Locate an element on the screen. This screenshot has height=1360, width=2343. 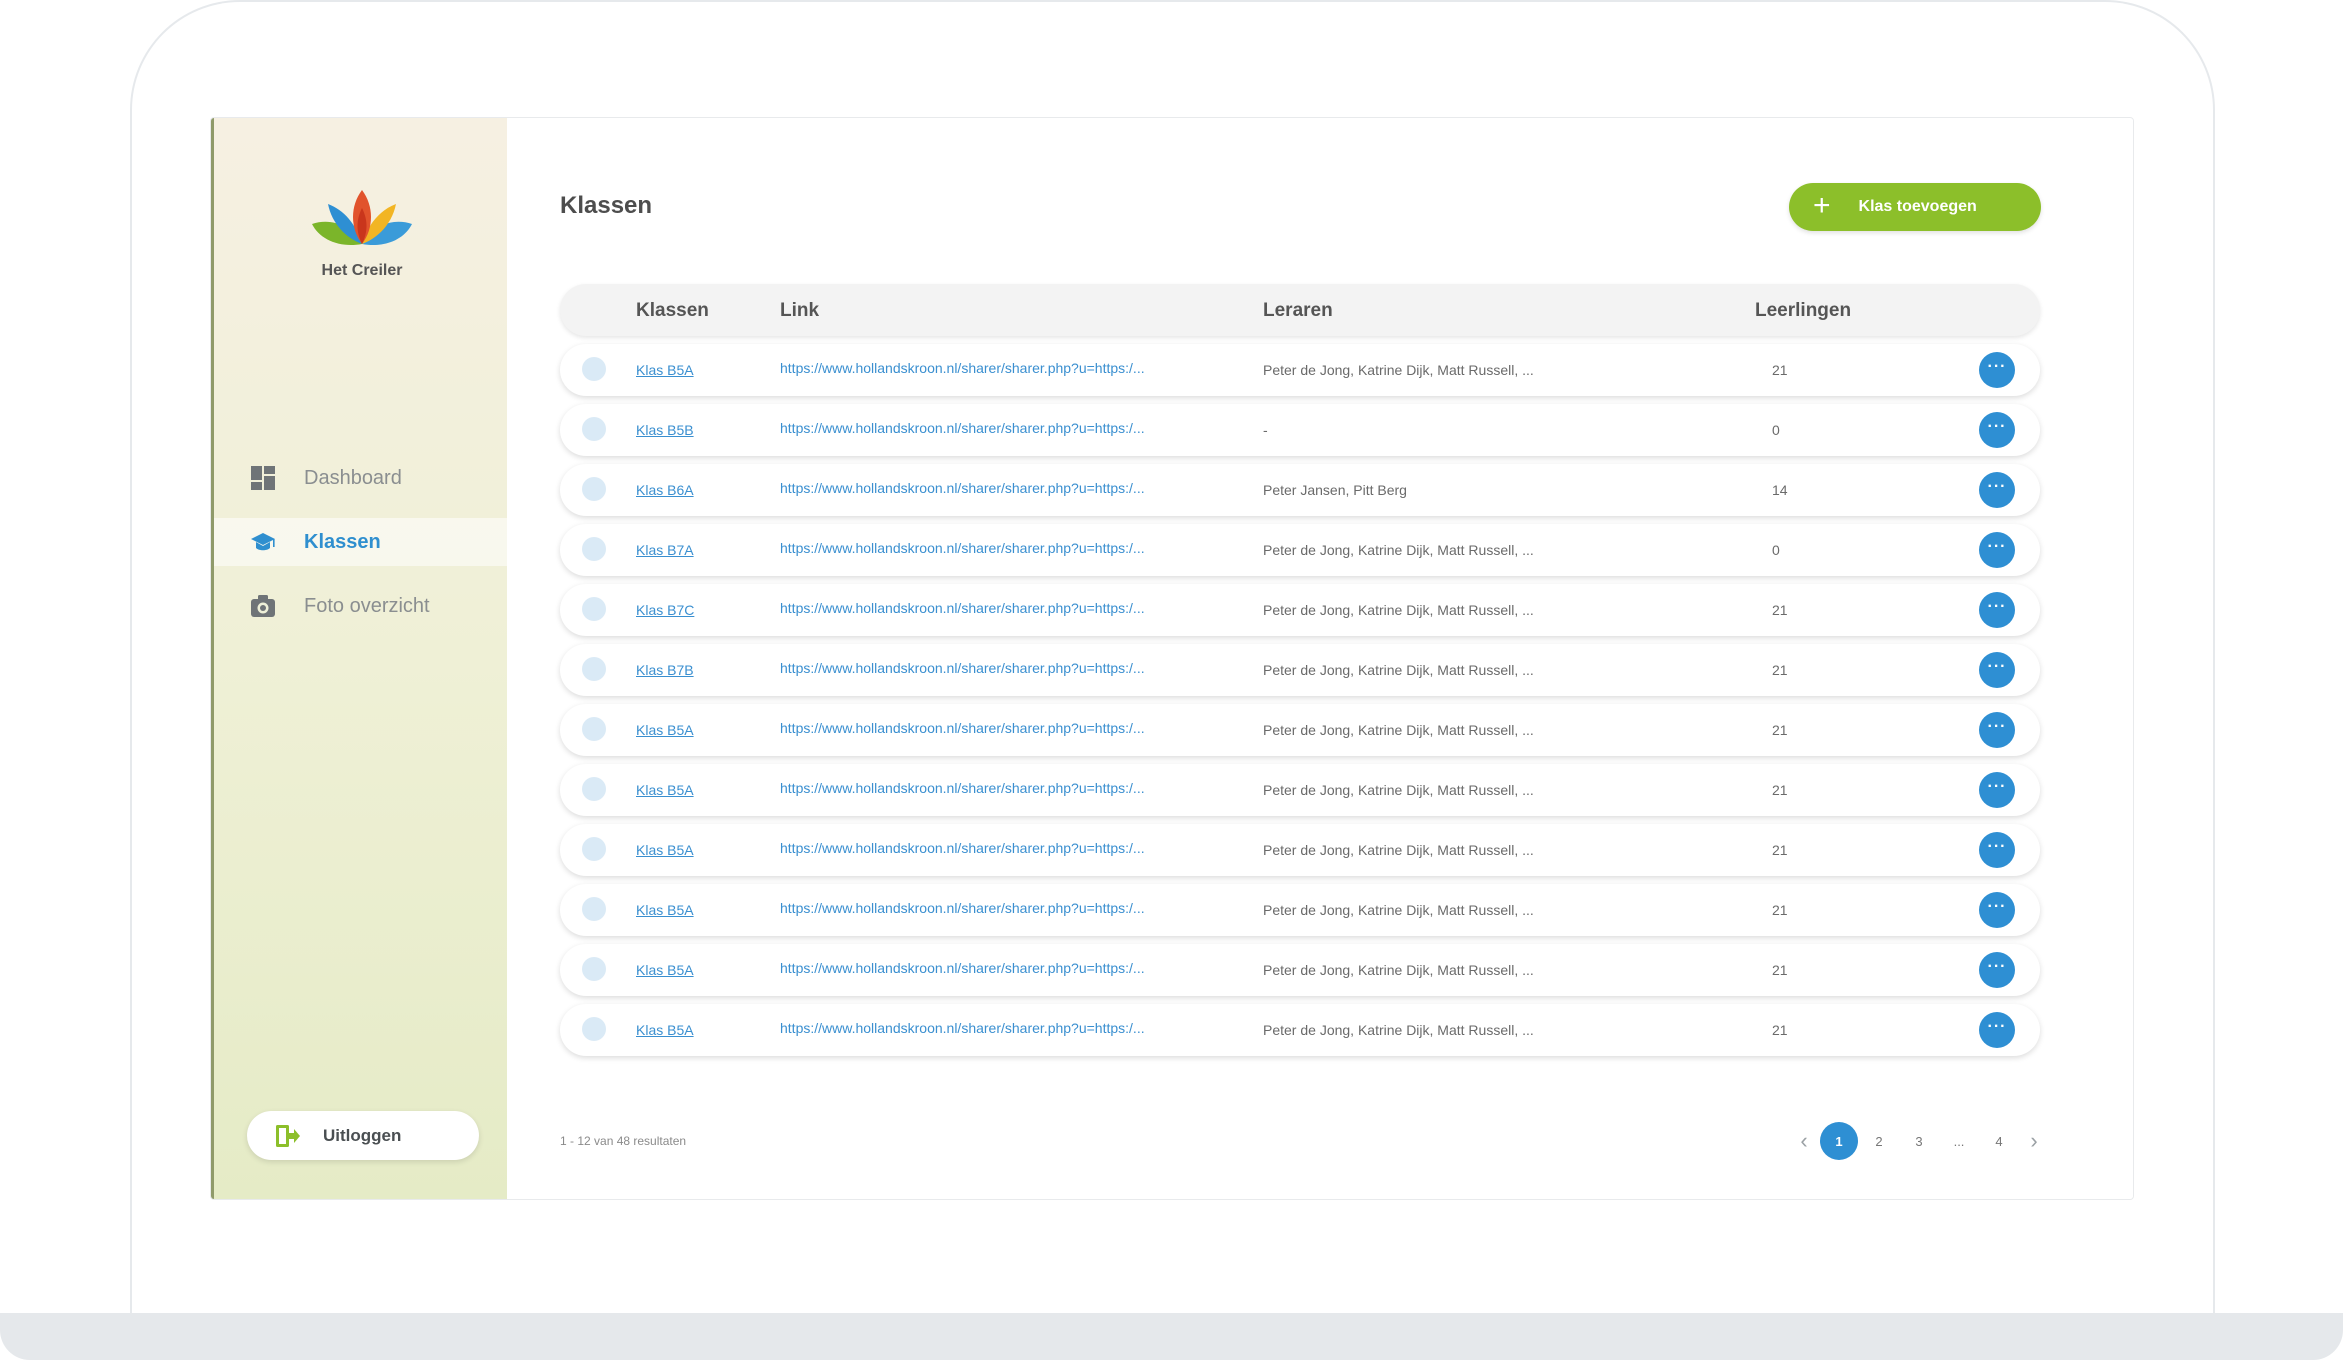
sidebar-item-foto-overzicht: Foto overzicht is located at coordinates (362, 606).